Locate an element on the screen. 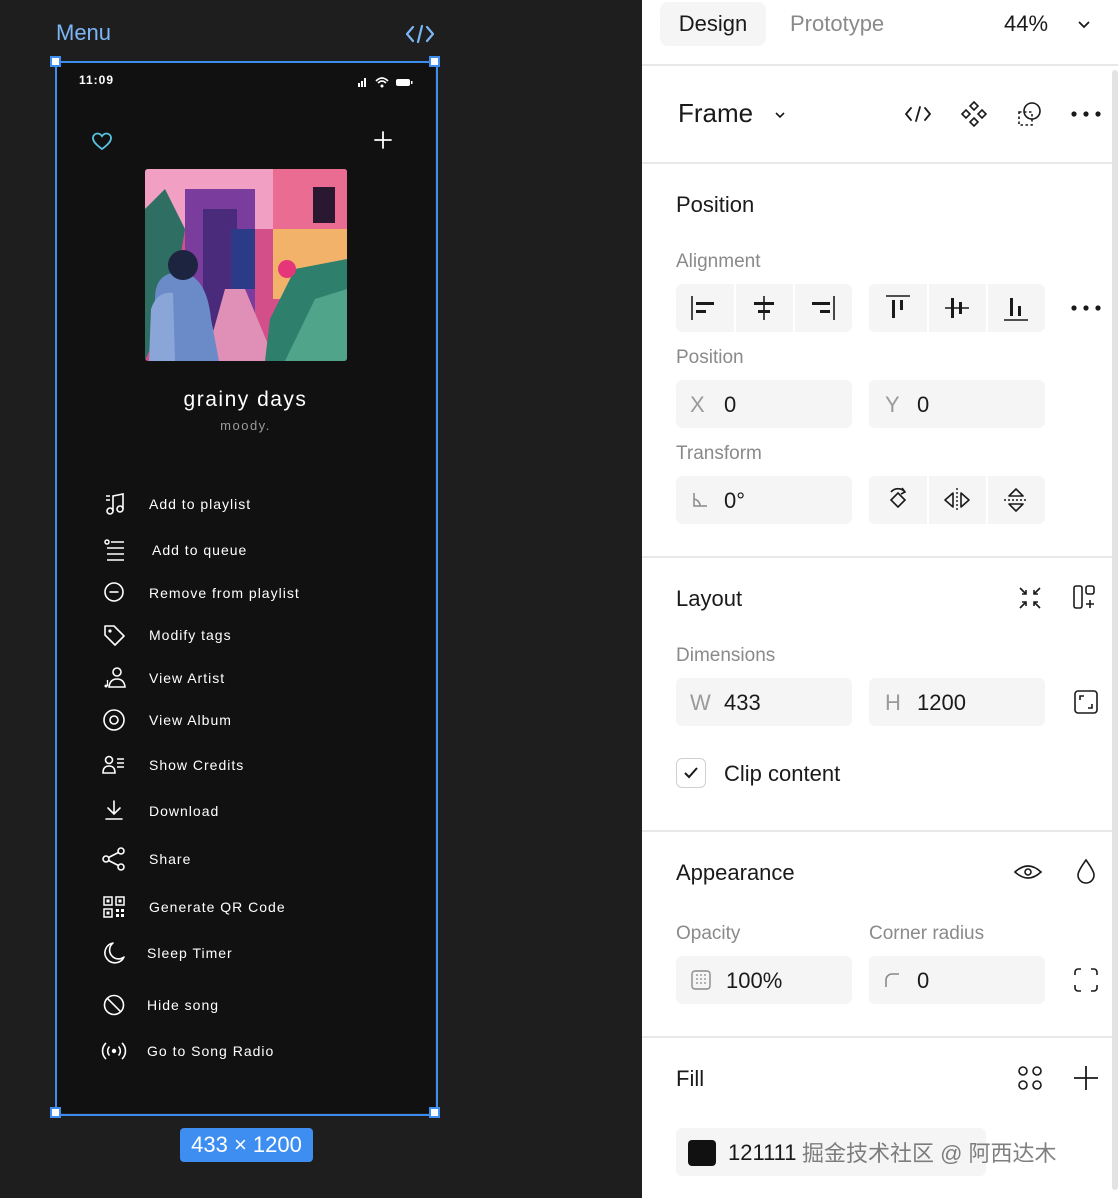 This screenshot has height=1198, width=1118. width-field: W 433 is located at coordinates (764, 702).